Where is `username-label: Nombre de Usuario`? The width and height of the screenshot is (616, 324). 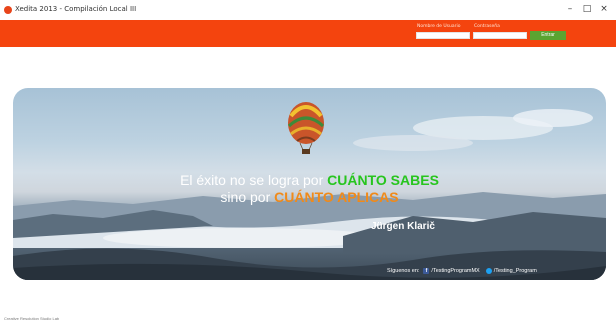
username-label: Nombre de Usuario is located at coordinates (439, 26).